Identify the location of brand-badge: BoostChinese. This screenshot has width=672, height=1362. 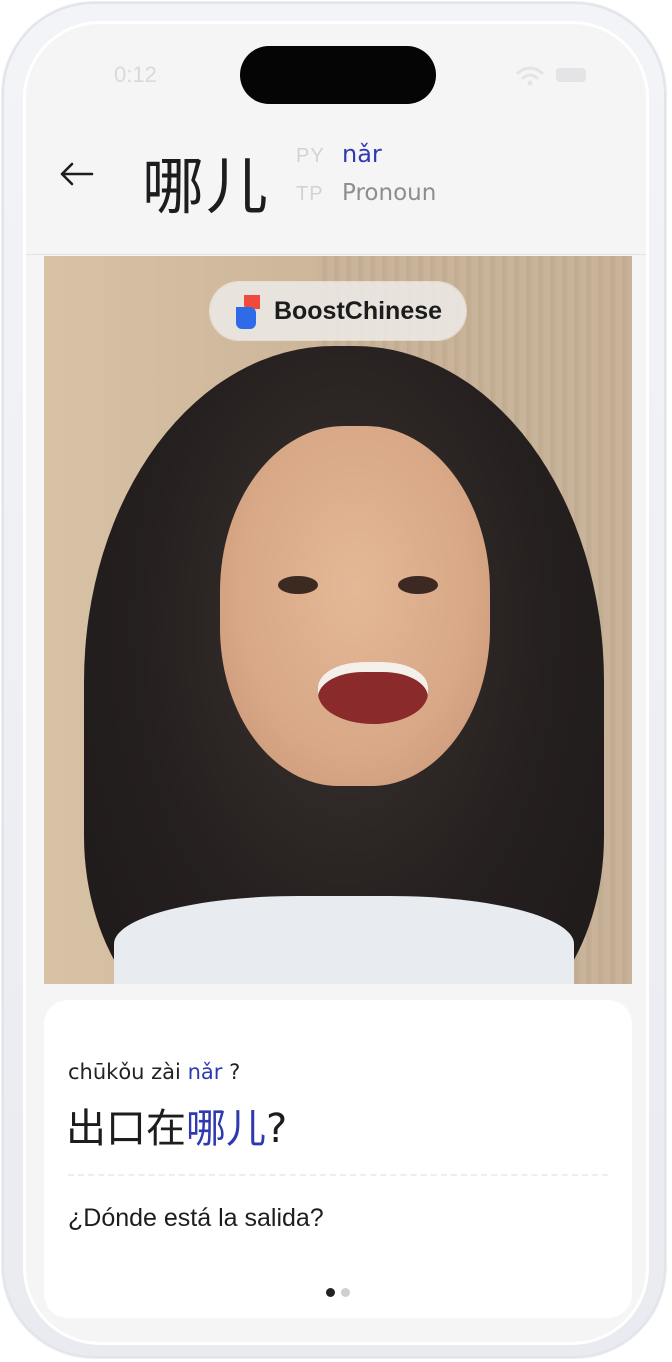
(338, 311).